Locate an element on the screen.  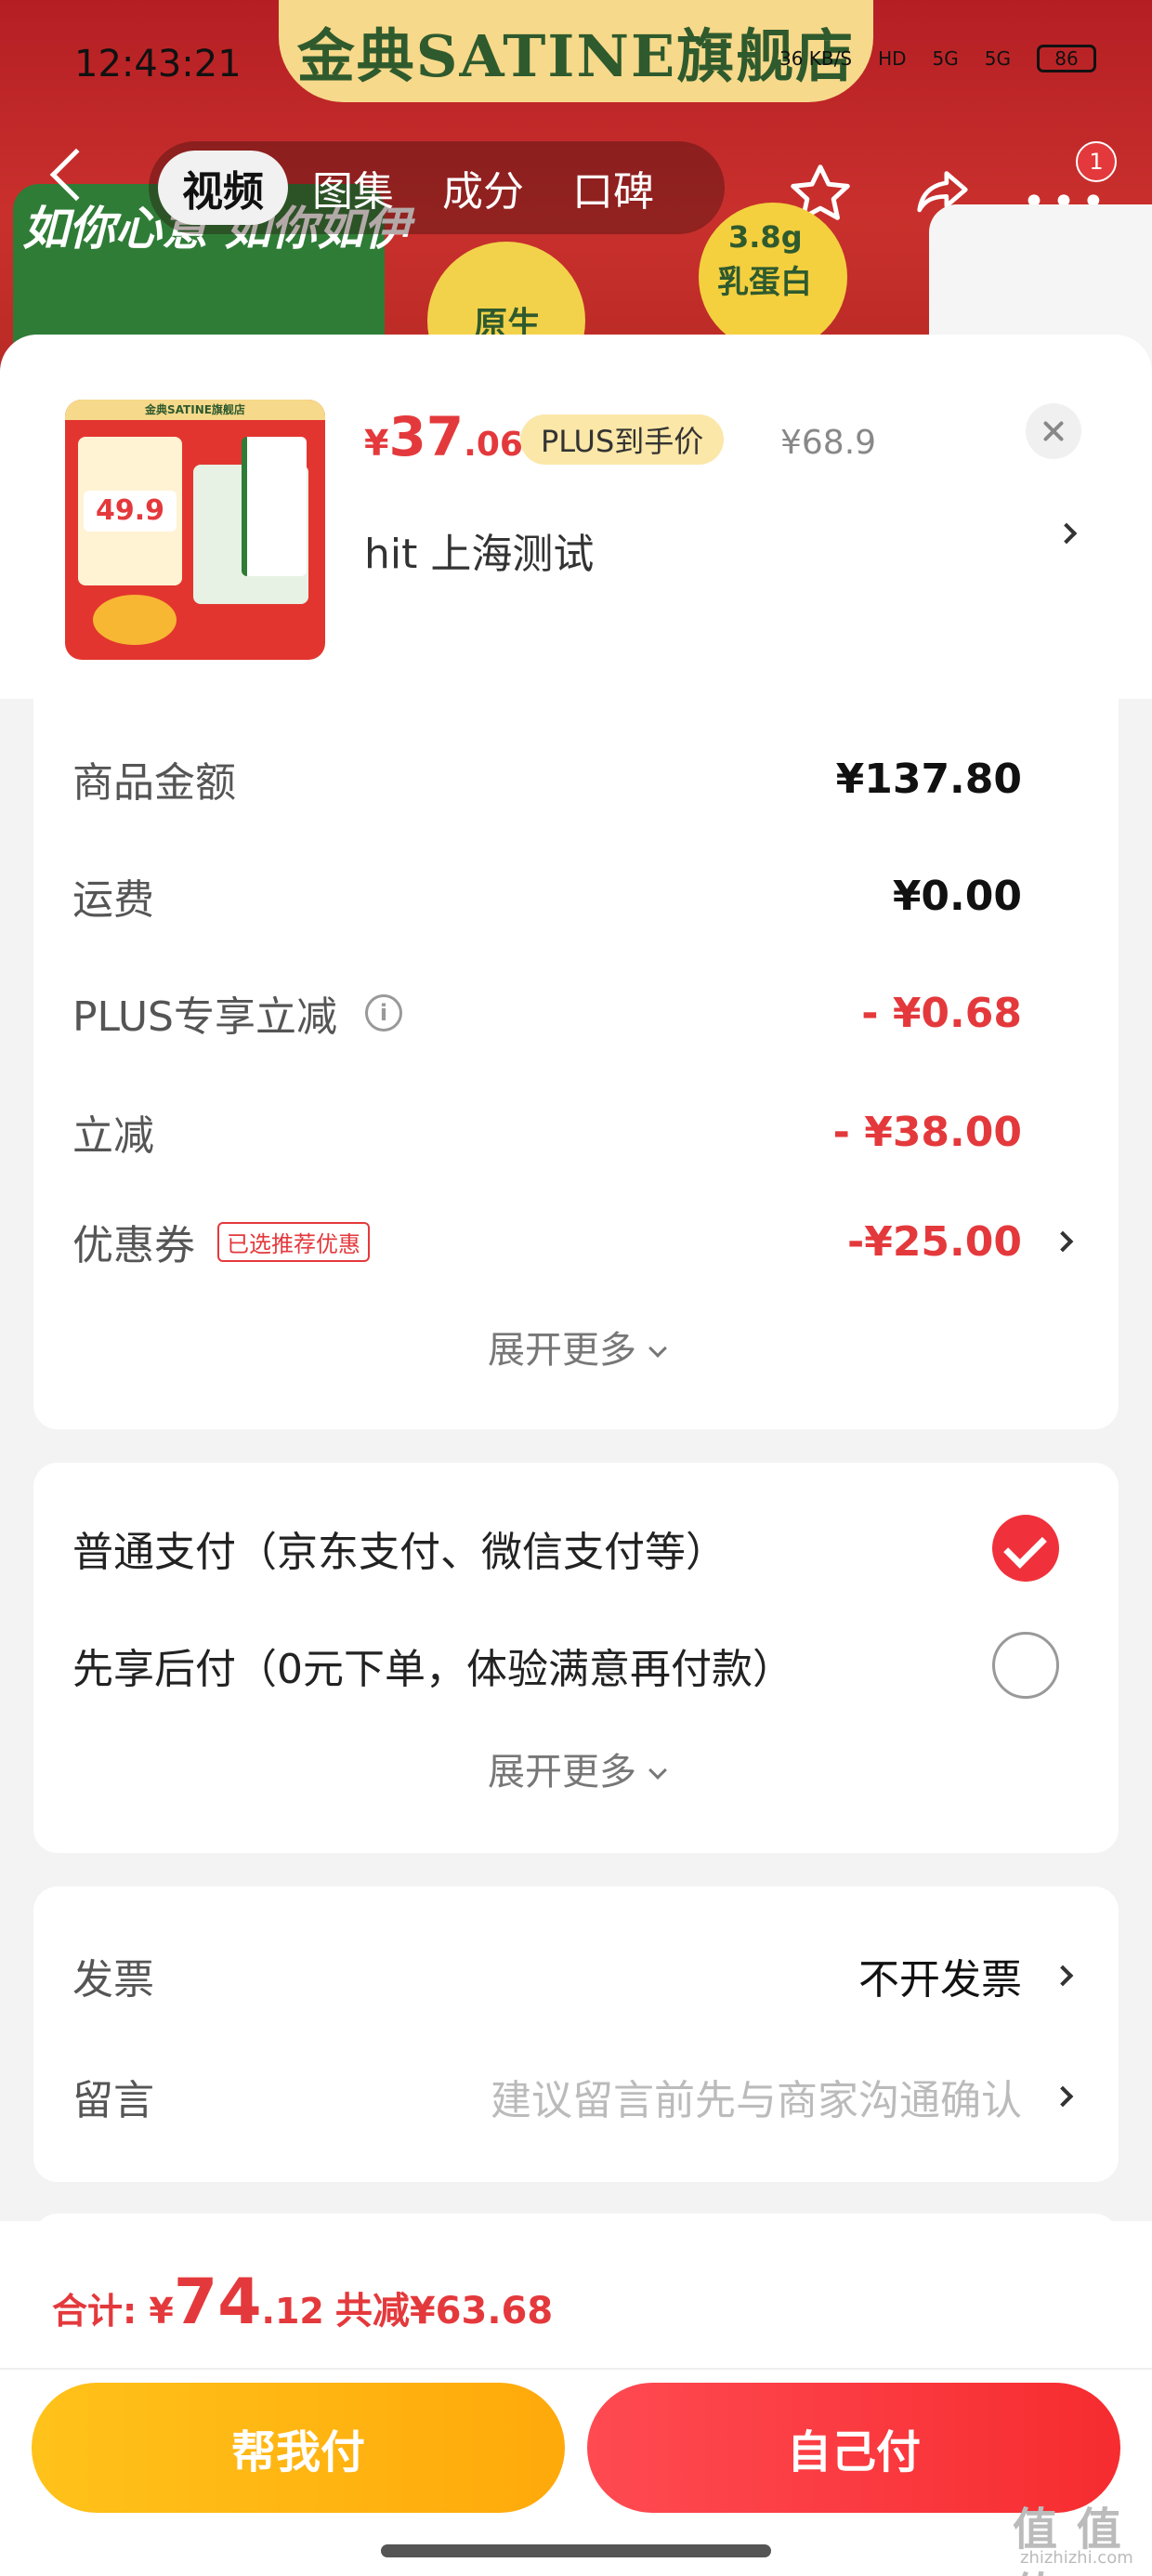
total-label: 合计: ¥ is located at coordinates (113, 2311).